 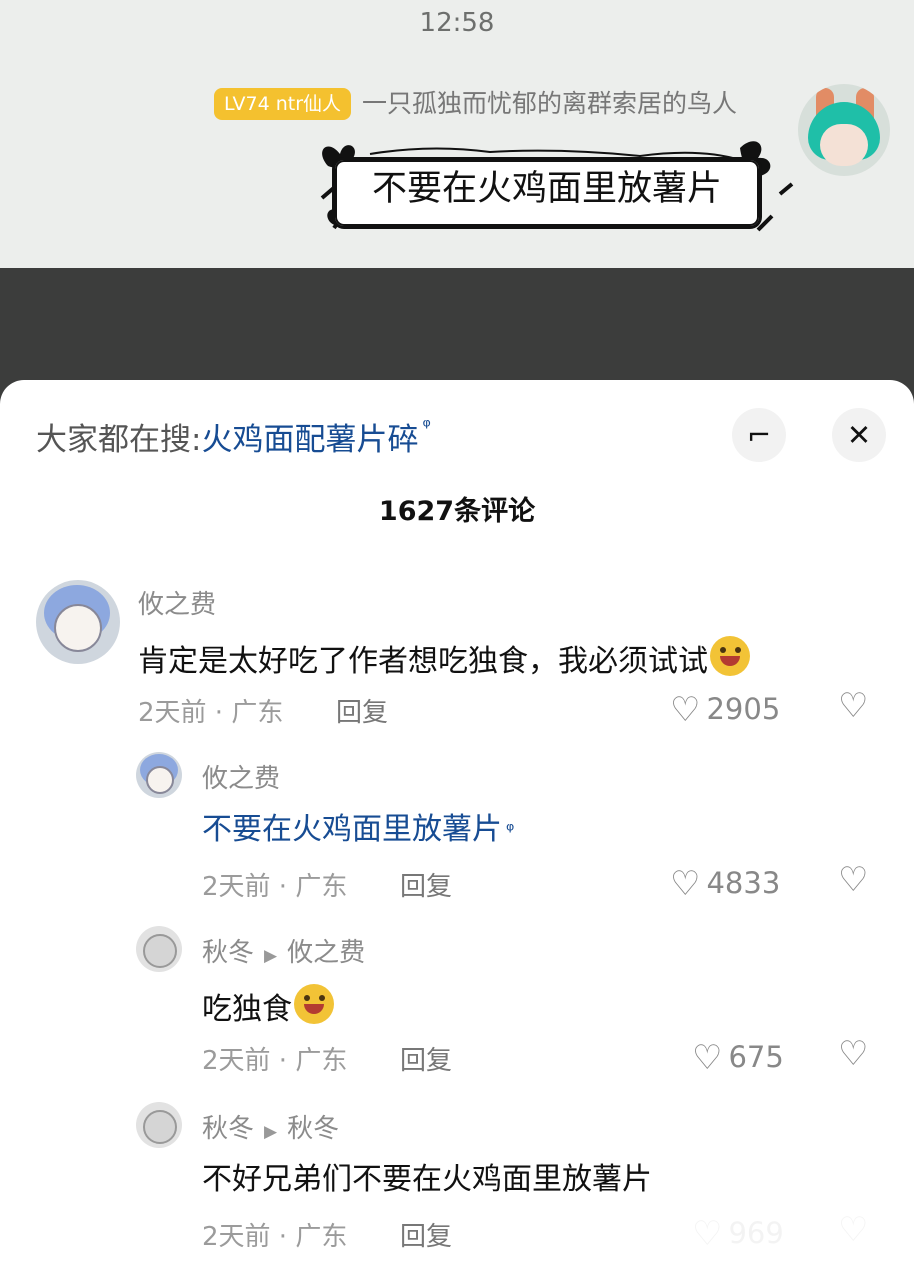 What do you see at coordinates (801, 1247) in the screenshot?
I see `watermark-overlay` at bounding box center [801, 1247].